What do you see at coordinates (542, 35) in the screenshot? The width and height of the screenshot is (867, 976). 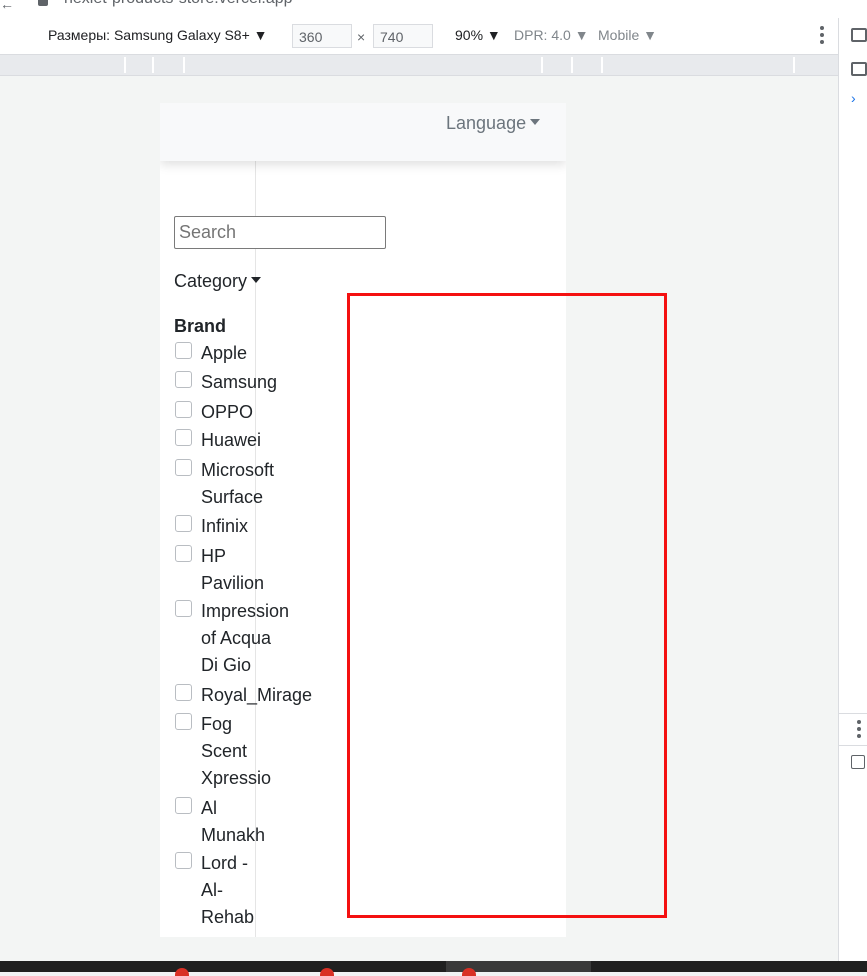 I see `dpr-label: DPR: 4.0` at bounding box center [542, 35].